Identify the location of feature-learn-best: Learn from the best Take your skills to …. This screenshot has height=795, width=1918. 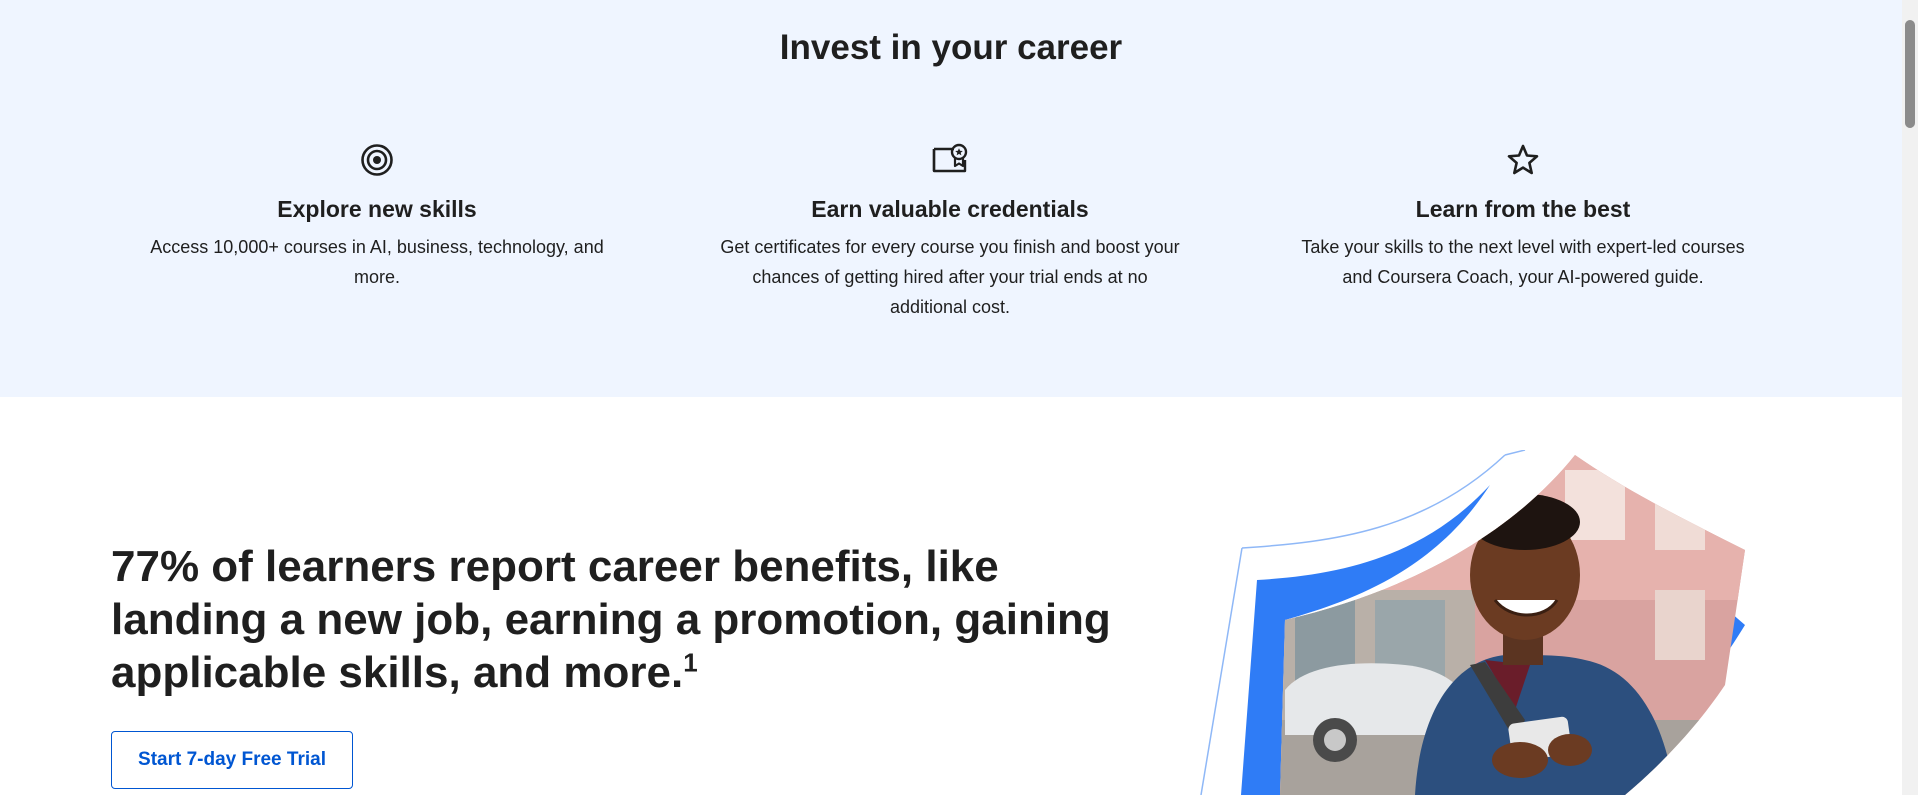
(1523, 216).